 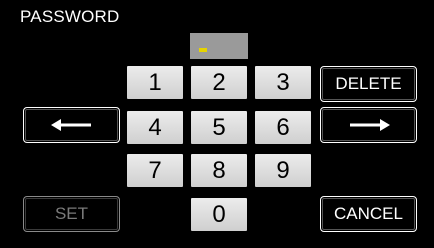 I want to click on key-1: 1, so click(x=155, y=82).